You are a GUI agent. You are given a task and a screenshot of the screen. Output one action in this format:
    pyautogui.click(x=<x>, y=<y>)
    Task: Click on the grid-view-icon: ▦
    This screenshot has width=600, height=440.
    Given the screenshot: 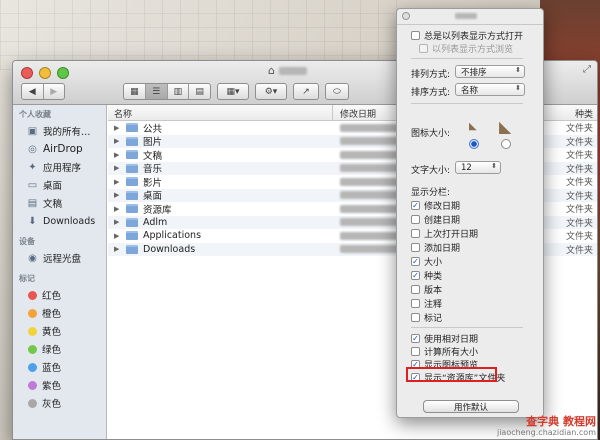 What is the action you would take?
    pyautogui.click(x=135, y=91)
    